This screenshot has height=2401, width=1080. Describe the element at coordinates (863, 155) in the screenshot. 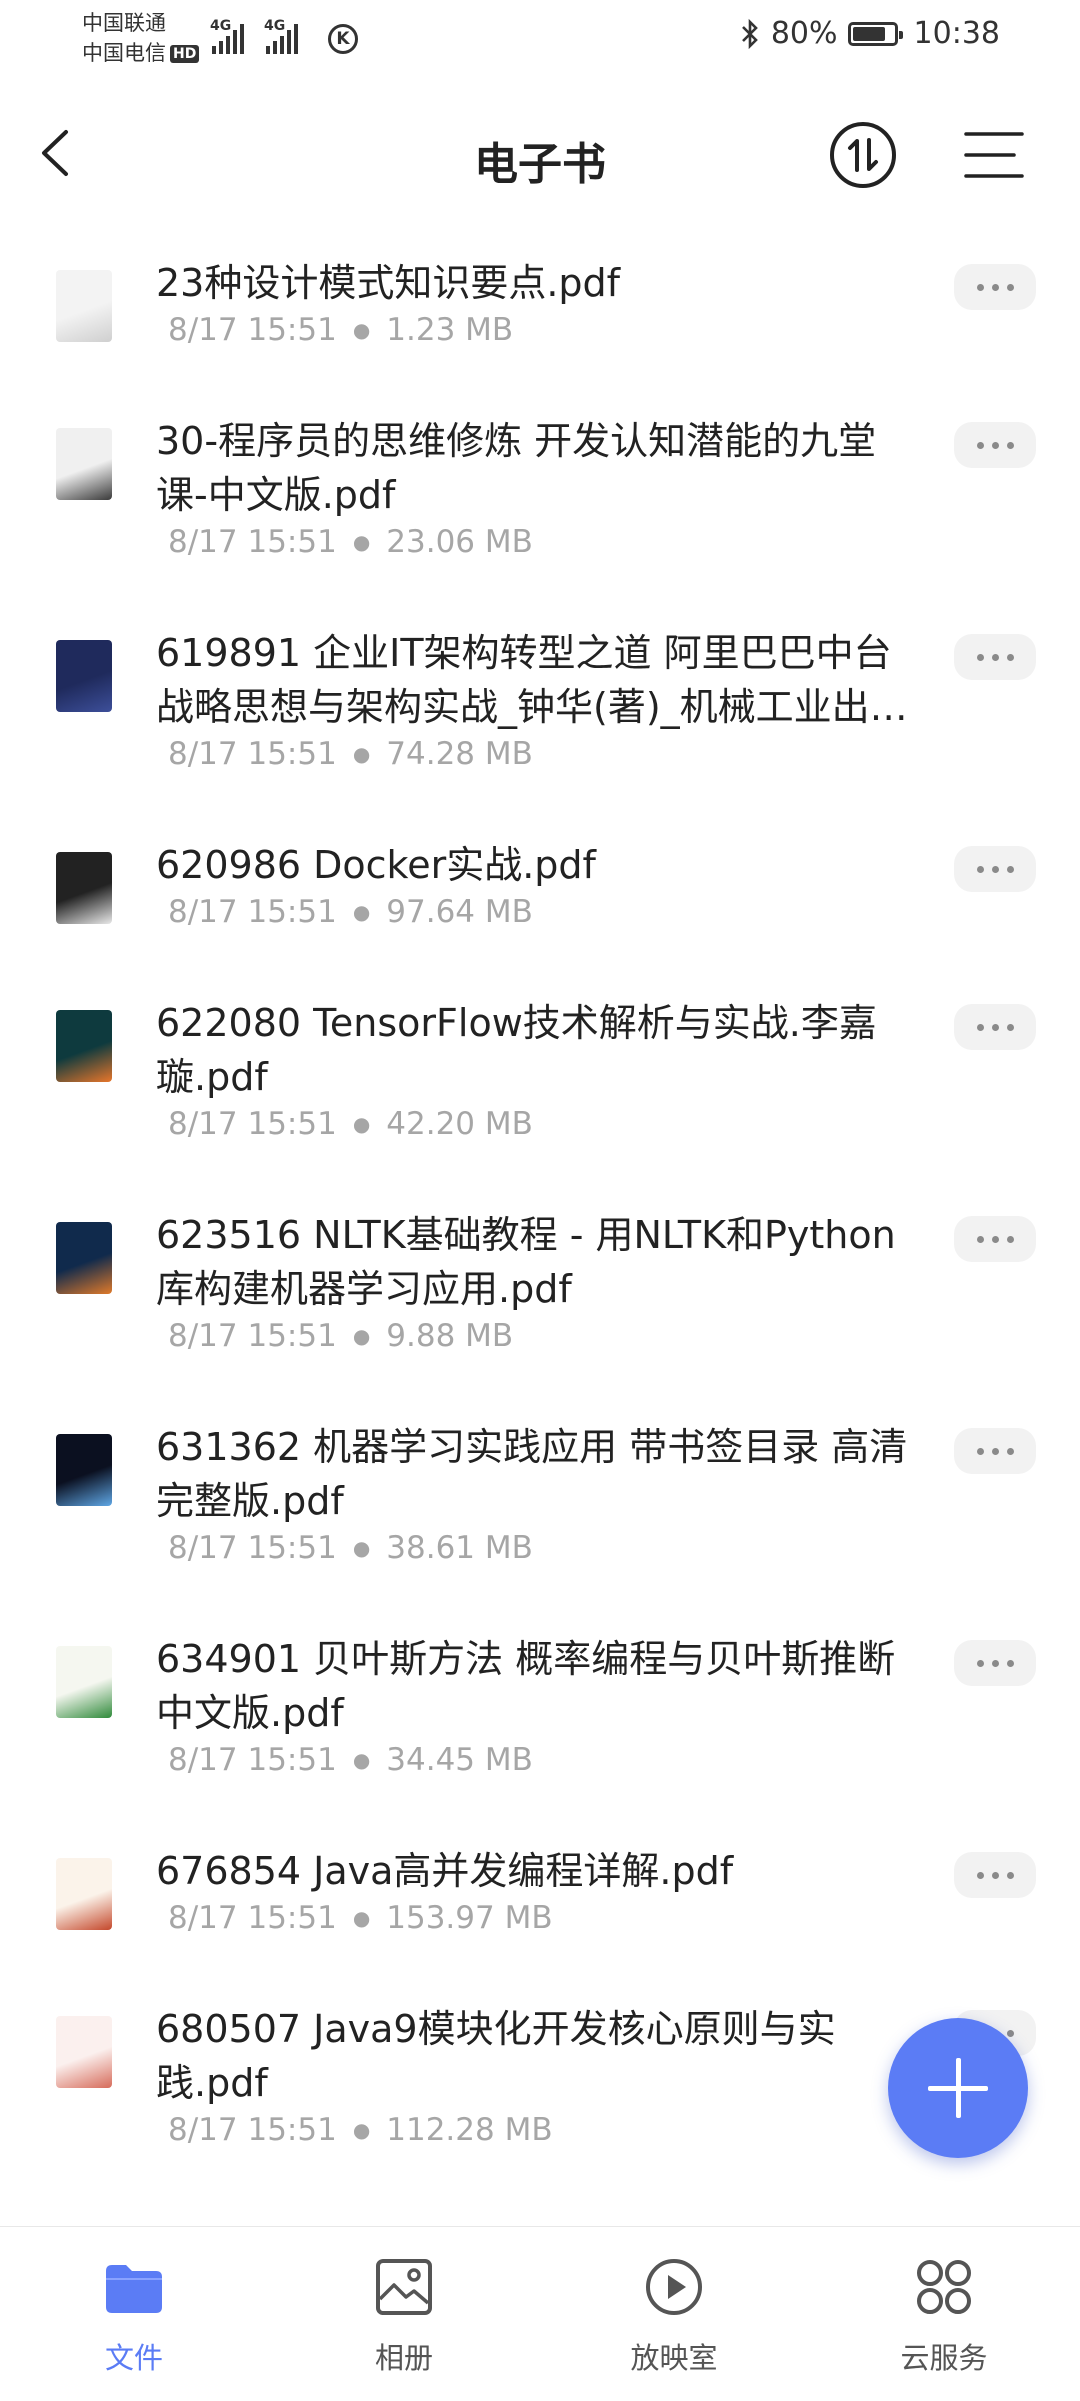

I see `sort-button` at that location.